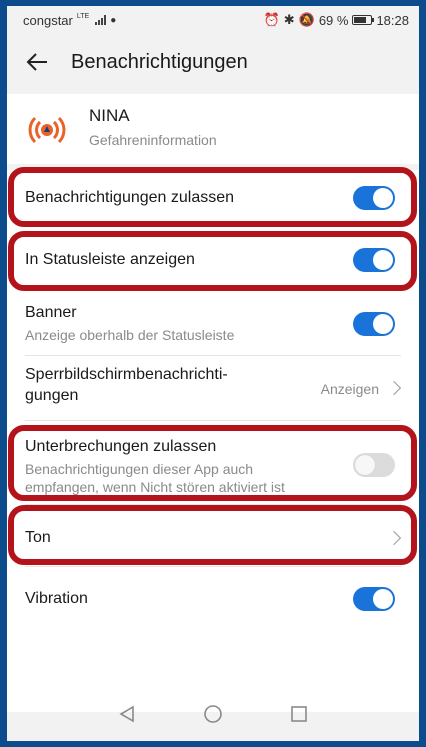 The width and height of the screenshot is (426, 747). I want to click on signal-icon, so click(101, 20).